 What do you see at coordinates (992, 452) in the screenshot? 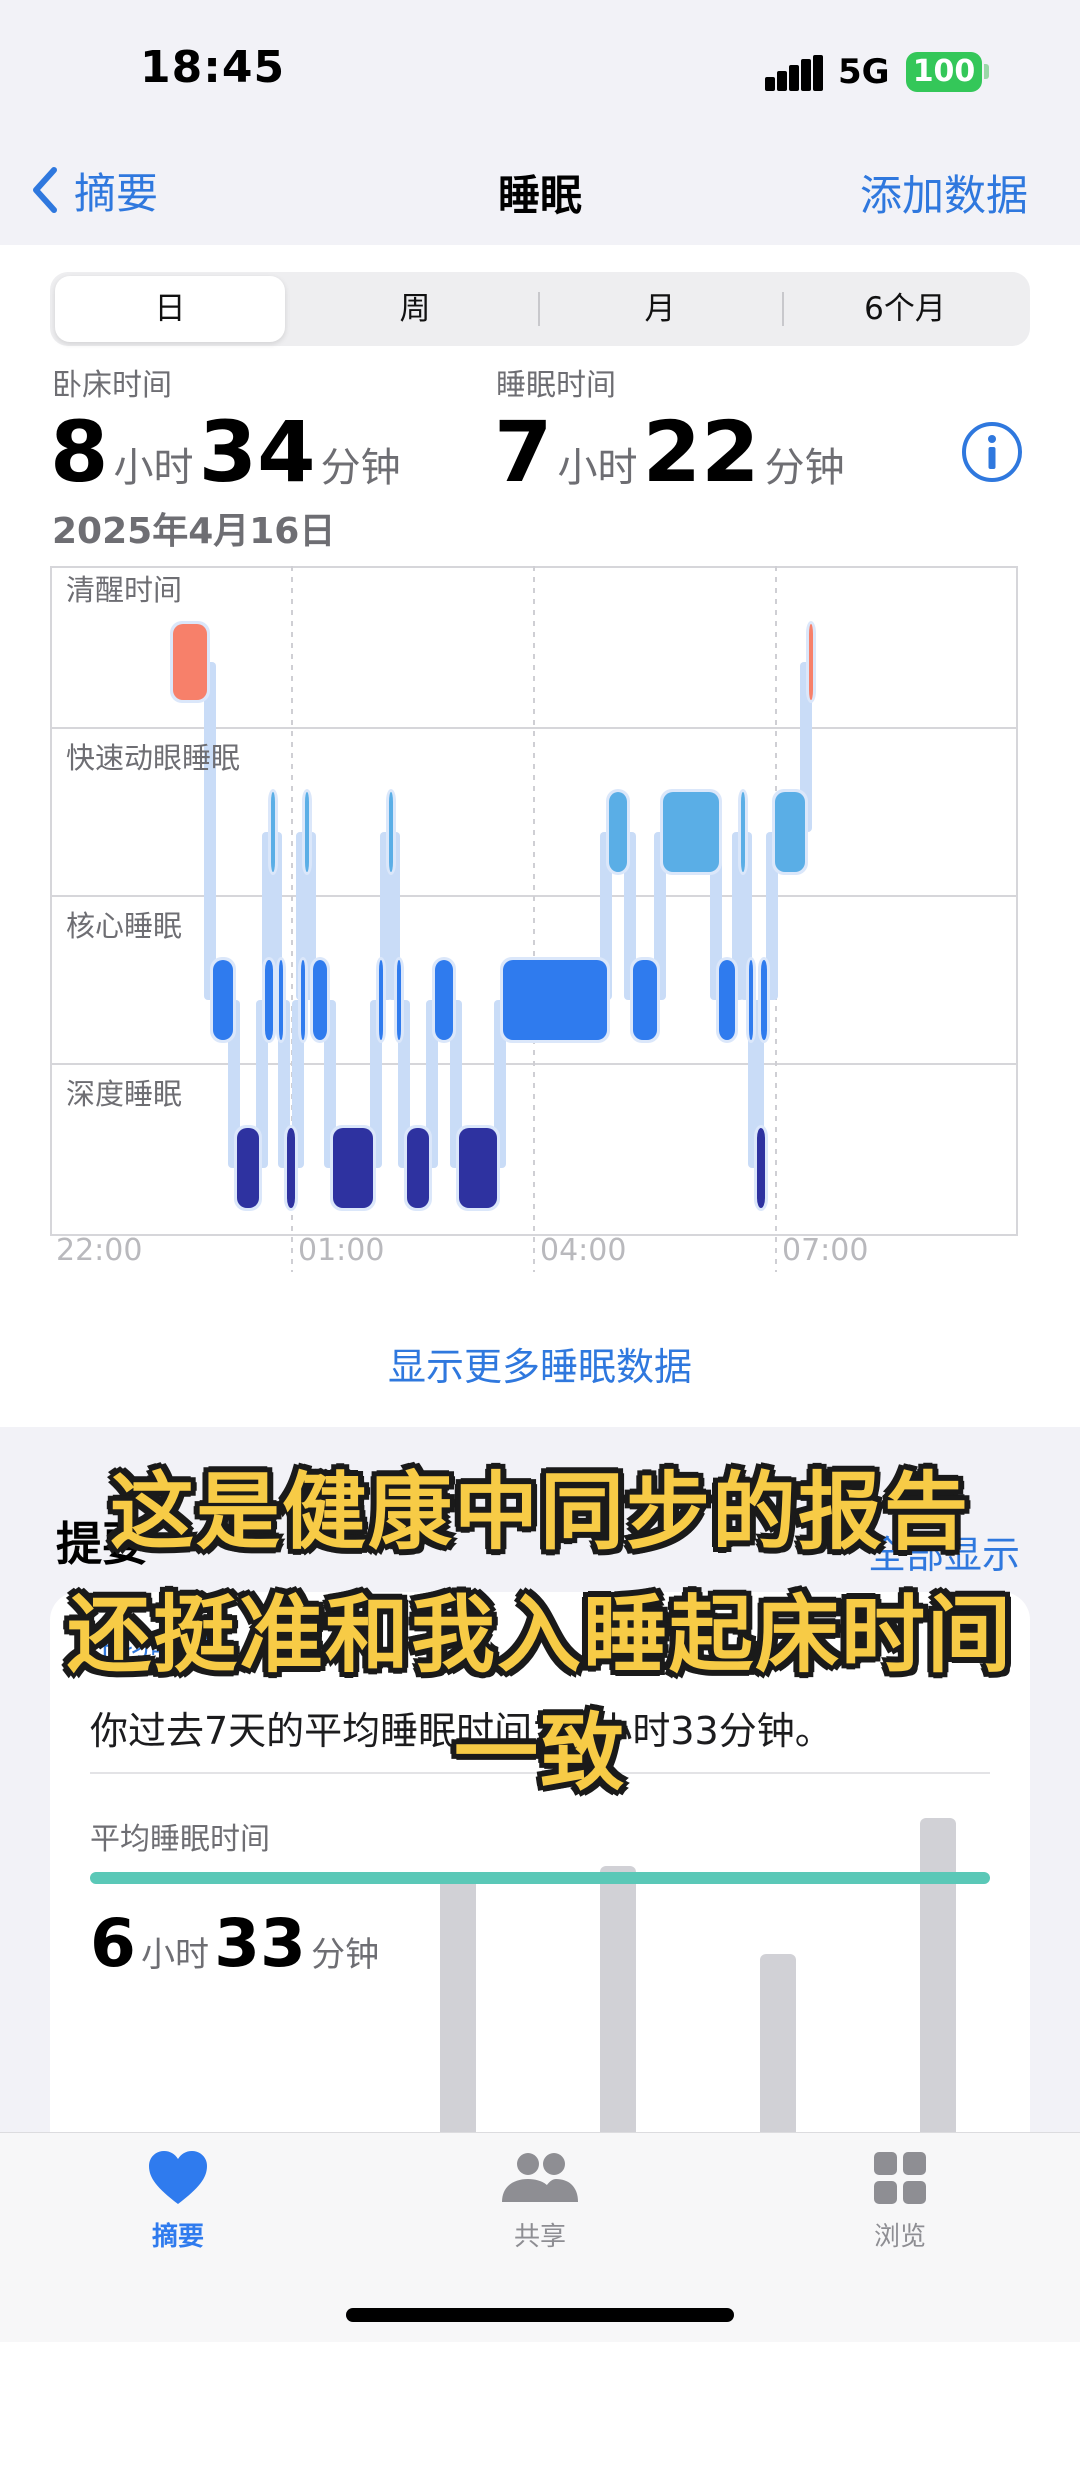
I see `info-icon` at bounding box center [992, 452].